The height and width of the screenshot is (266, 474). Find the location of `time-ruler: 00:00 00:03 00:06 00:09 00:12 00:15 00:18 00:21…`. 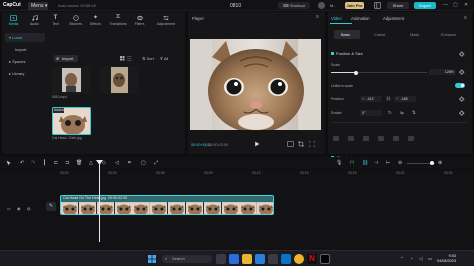

time-ruler: 00:00 00:03 00:06 00:09 00:12 00:15 00:18 00:21… is located at coordinates (267, 173).